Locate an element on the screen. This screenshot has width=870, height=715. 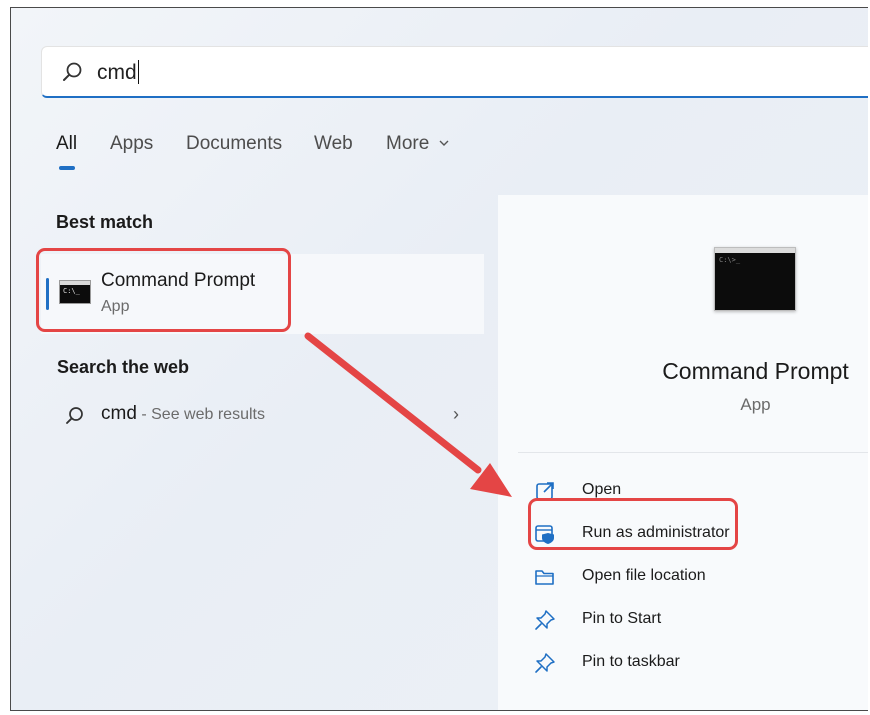
detail-divider is located at coordinates (693, 452).